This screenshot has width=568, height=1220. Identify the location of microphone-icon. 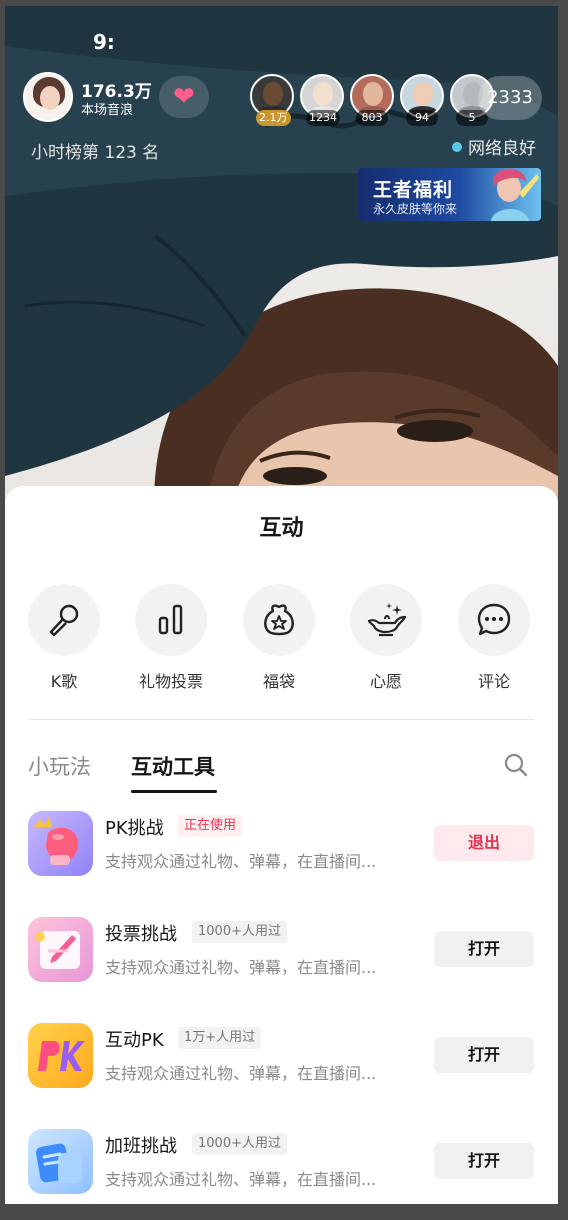
(64, 620).